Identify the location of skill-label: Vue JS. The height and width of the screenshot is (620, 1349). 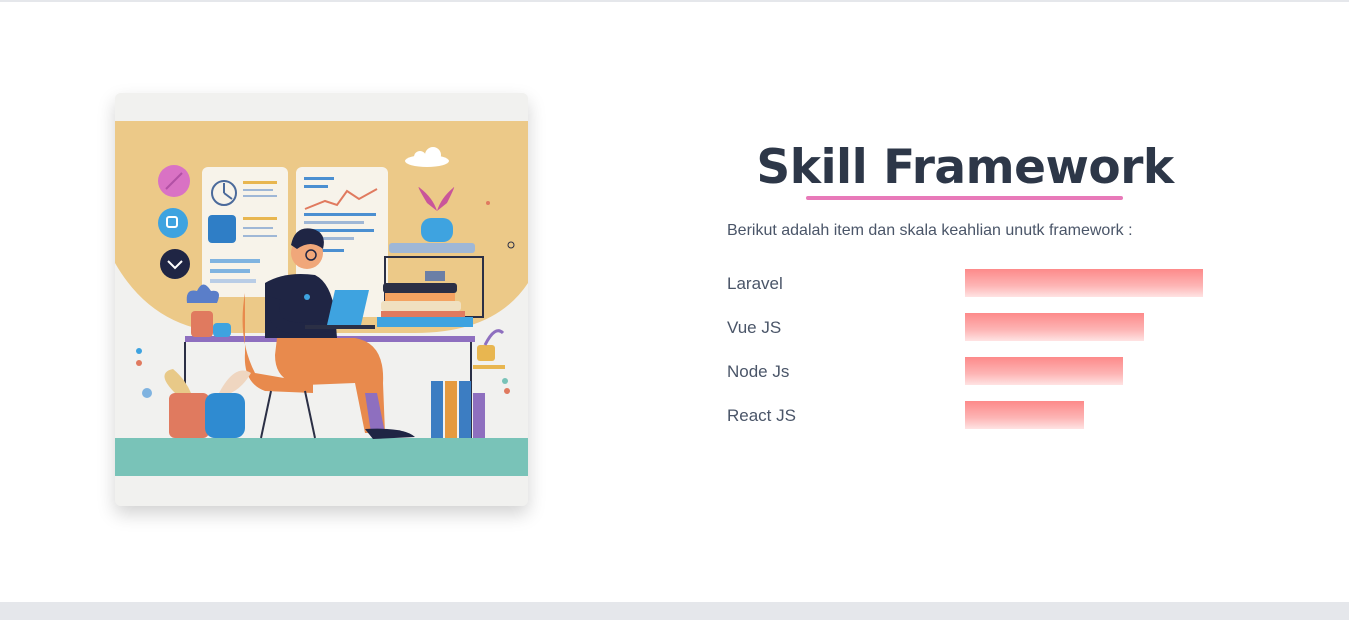
(754, 327).